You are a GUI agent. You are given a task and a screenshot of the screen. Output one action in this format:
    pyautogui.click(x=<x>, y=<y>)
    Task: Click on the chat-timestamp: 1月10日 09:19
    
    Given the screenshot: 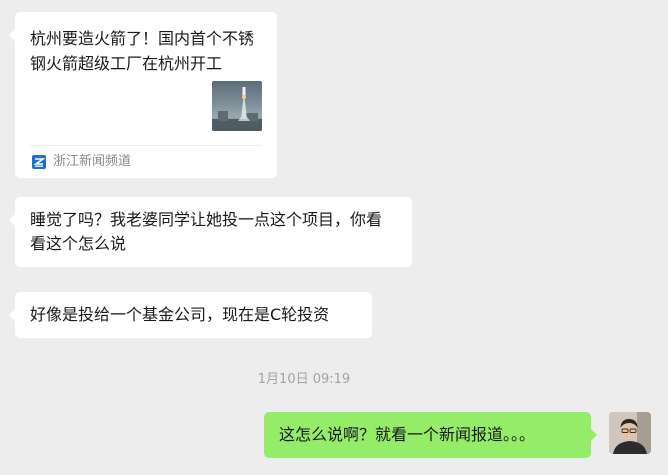 What is the action you would take?
    pyautogui.click(x=304, y=379)
    